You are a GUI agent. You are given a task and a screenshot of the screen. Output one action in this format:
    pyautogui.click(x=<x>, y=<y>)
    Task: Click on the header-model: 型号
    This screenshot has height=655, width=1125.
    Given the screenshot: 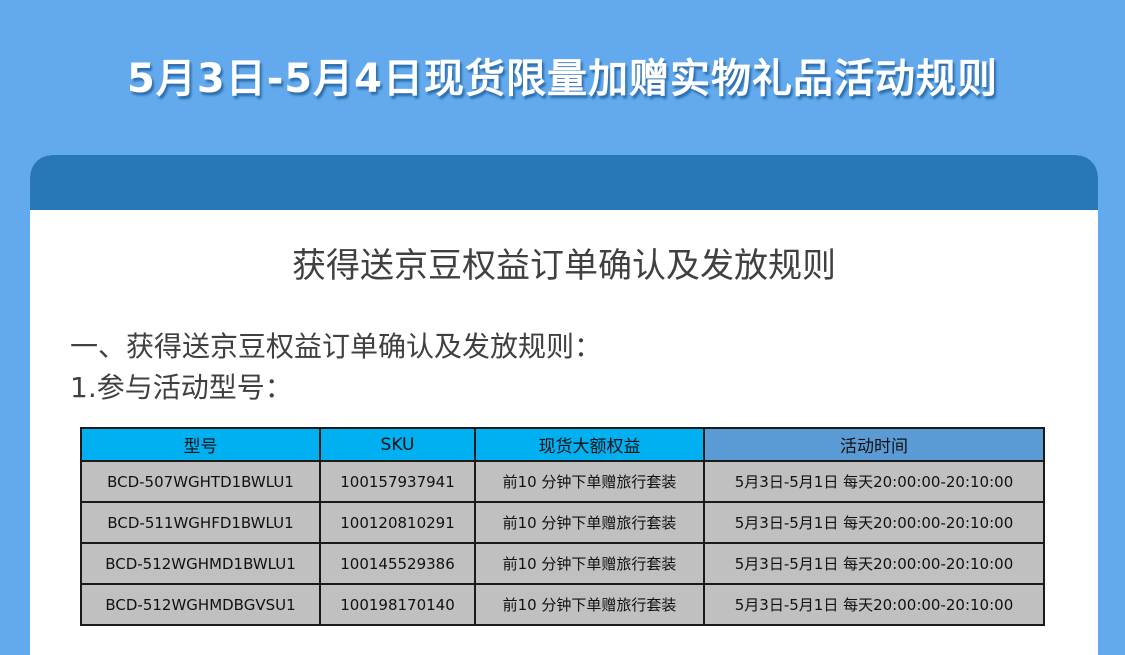 What is the action you would take?
    pyautogui.click(x=200, y=444)
    